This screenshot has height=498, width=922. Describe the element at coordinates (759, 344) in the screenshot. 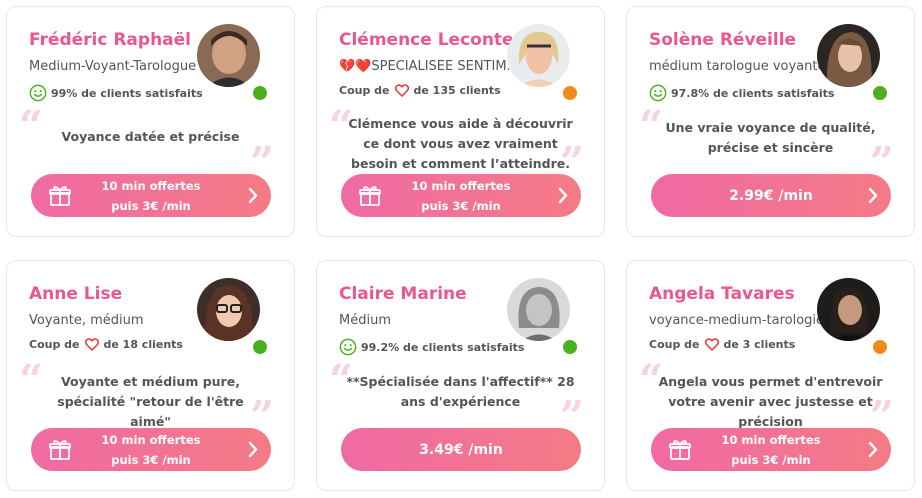

I see `hearts-text: de 3 clients` at that location.